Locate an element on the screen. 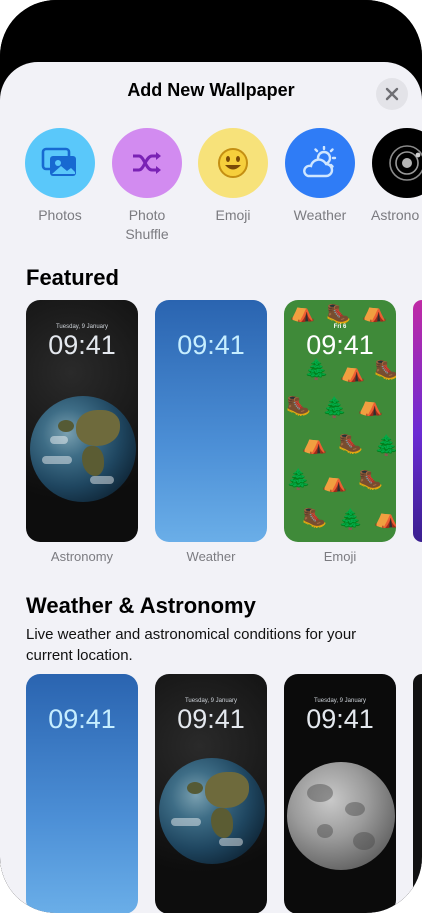 Image resolution: width=422 pixels, height=913 pixels. earth-card: Tuesday, 9 January 09:41 is located at coordinates (211, 793).